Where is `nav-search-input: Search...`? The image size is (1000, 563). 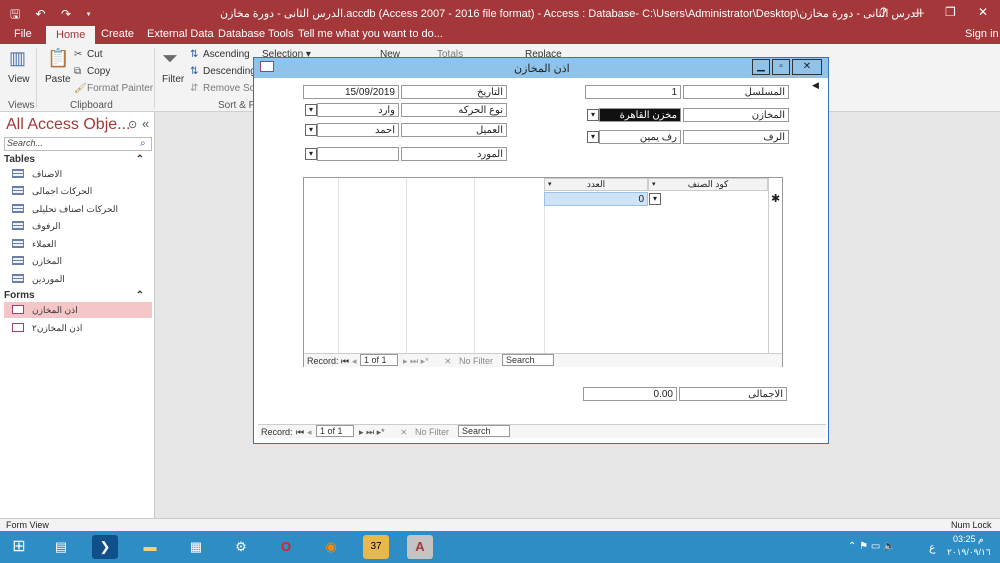 nav-search-input: Search... is located at coordinates (78, 144).